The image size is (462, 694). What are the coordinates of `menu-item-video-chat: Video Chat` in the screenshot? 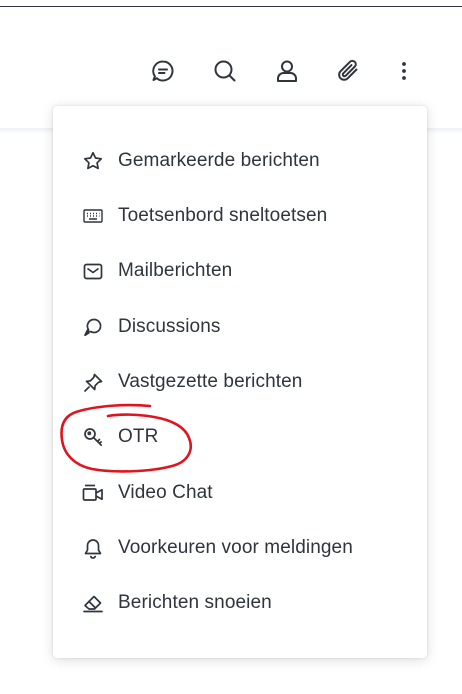 It's located at (240, 493).